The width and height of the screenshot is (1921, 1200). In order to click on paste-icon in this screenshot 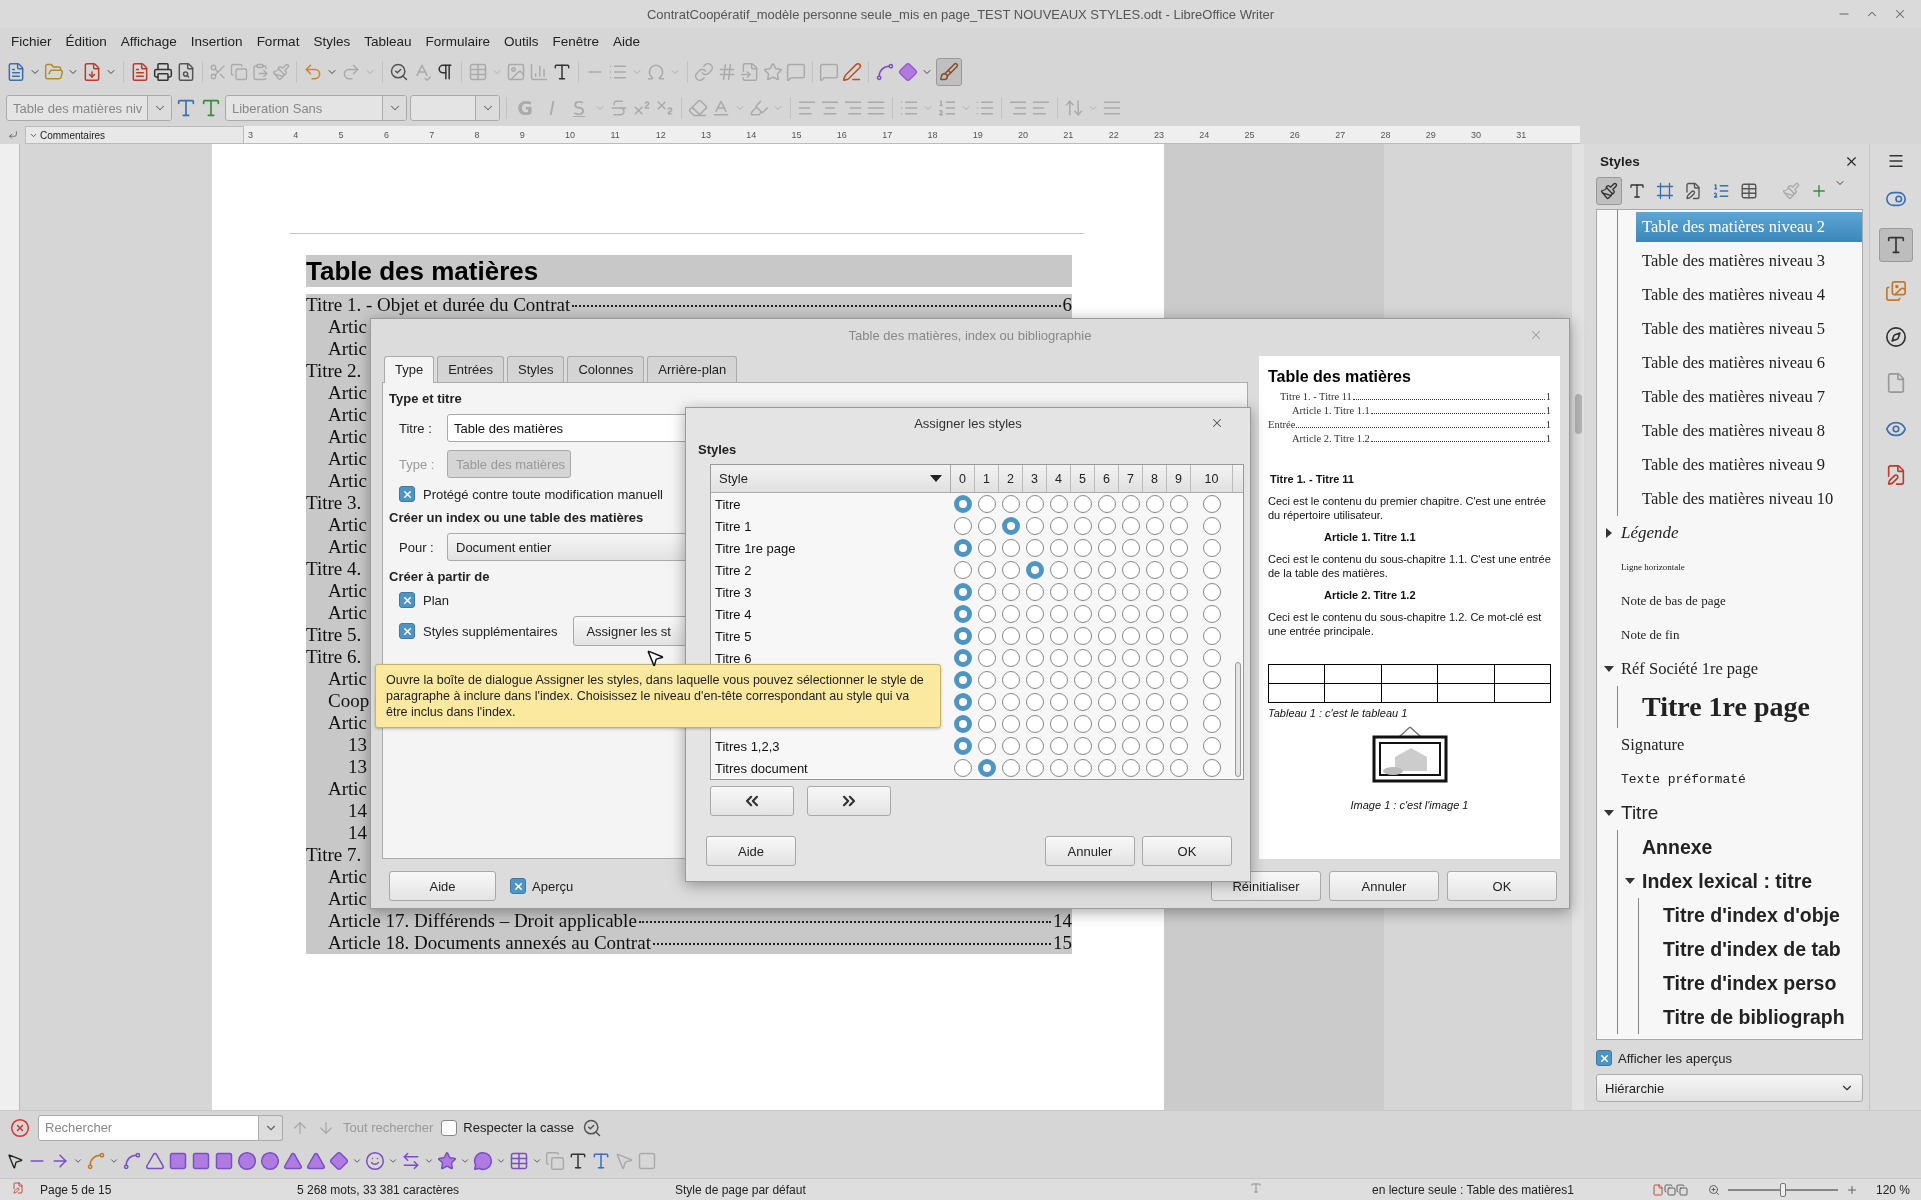, I will do `click(260, 72)`.